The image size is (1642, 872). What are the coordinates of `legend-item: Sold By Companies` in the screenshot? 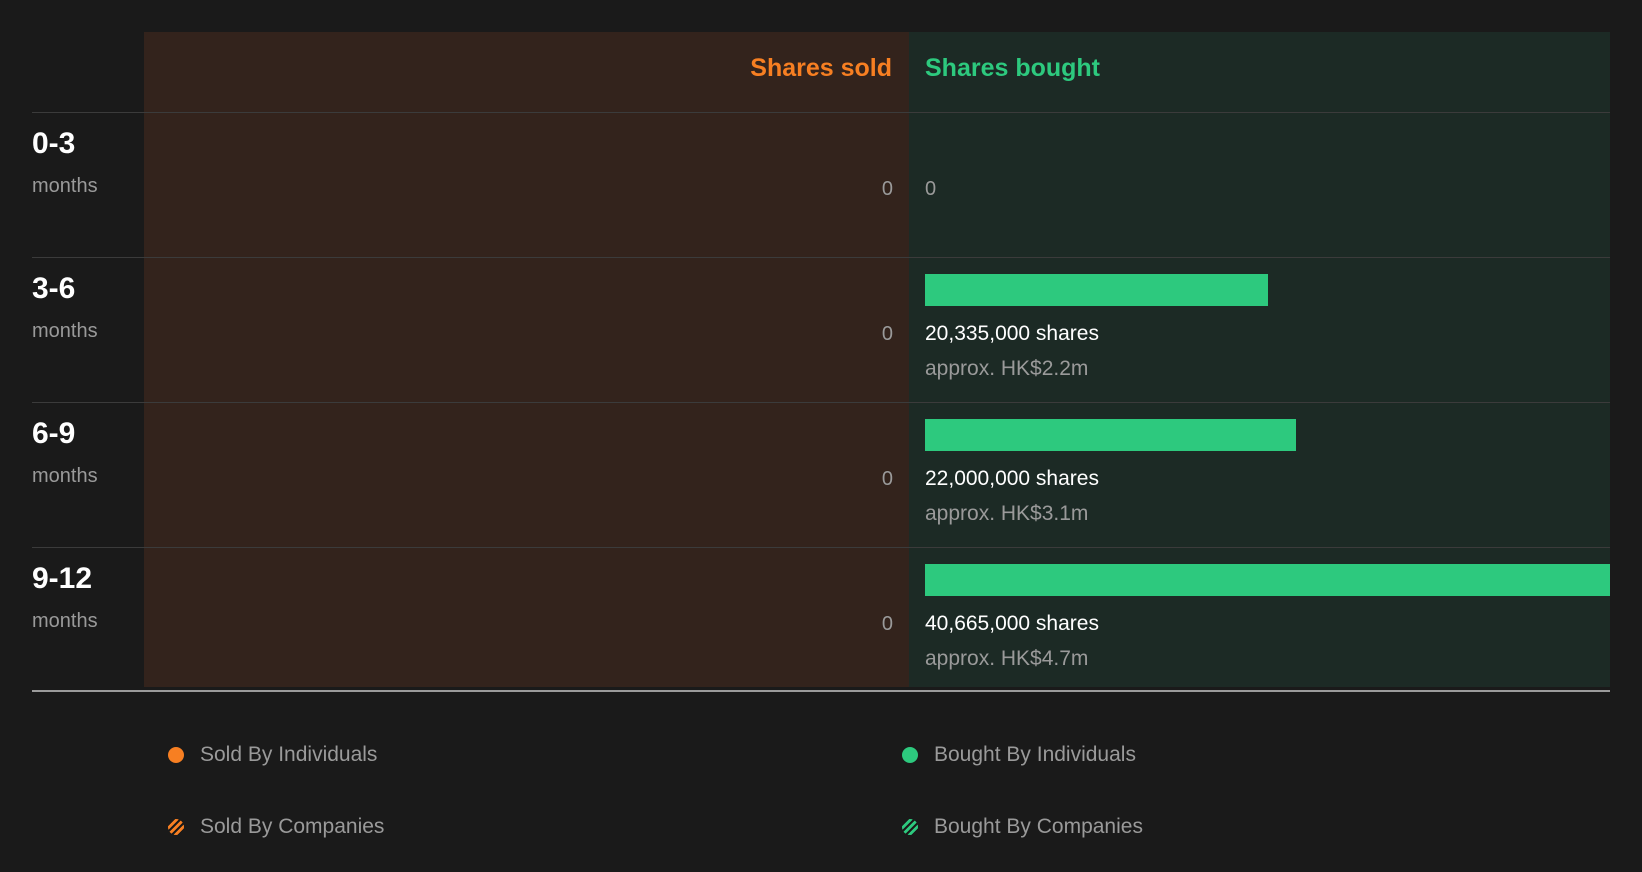 It's located at (276, 827).